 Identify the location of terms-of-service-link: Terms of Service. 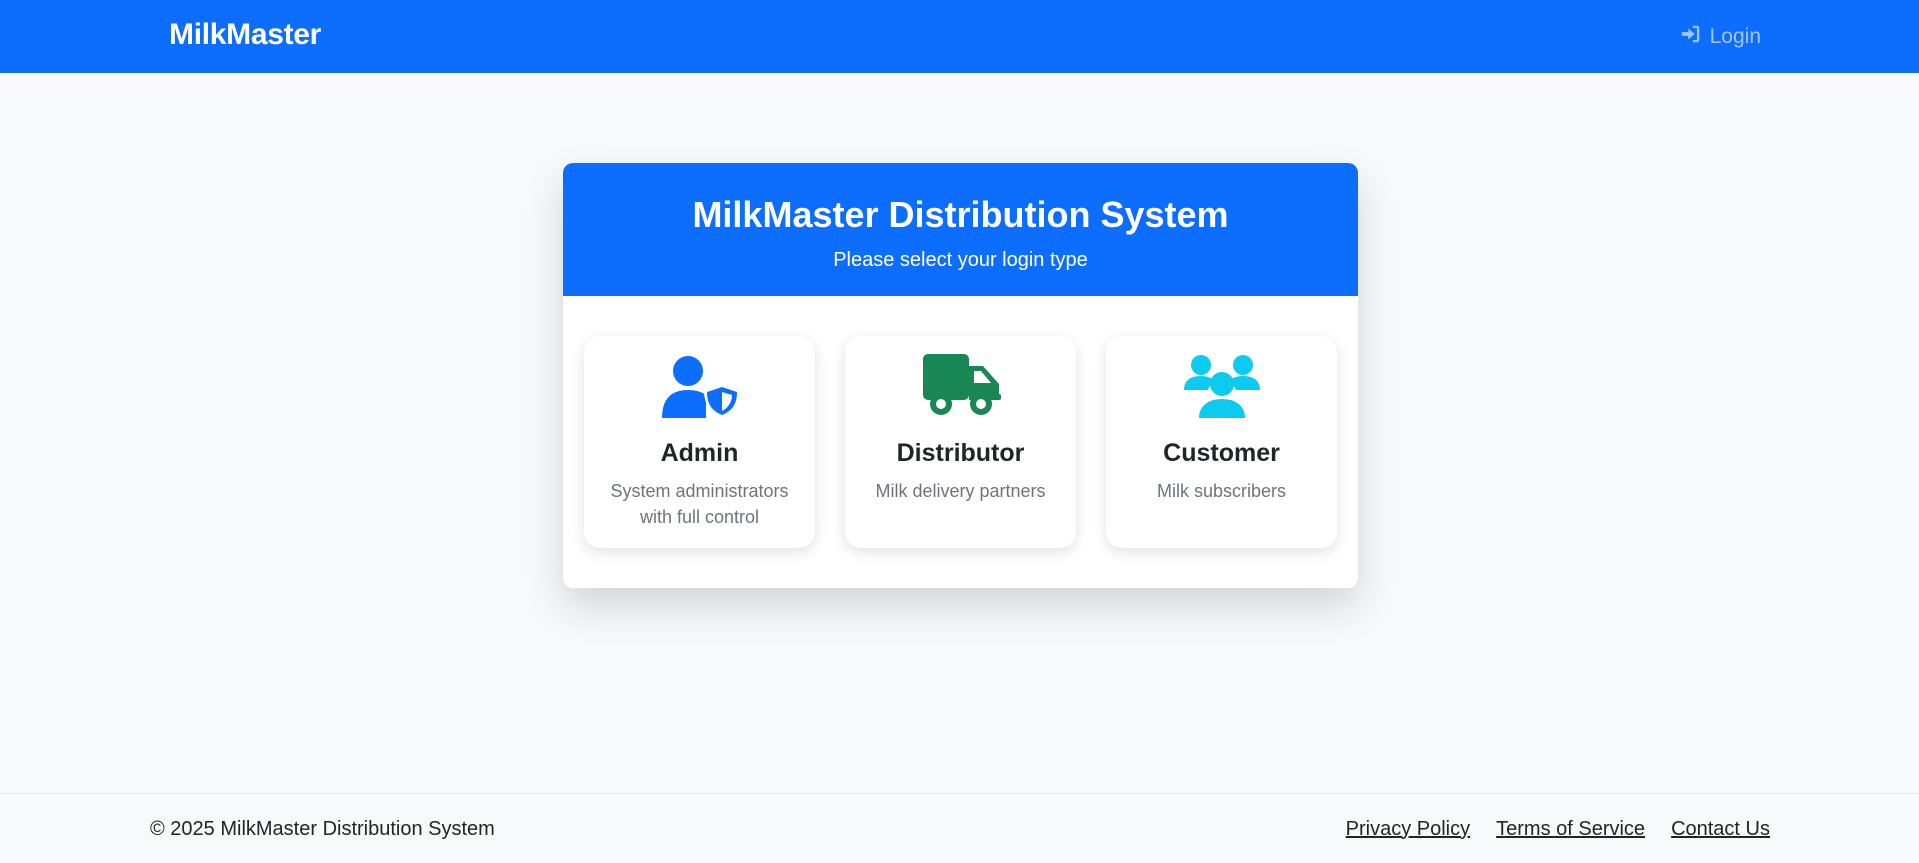
(1570, 829).